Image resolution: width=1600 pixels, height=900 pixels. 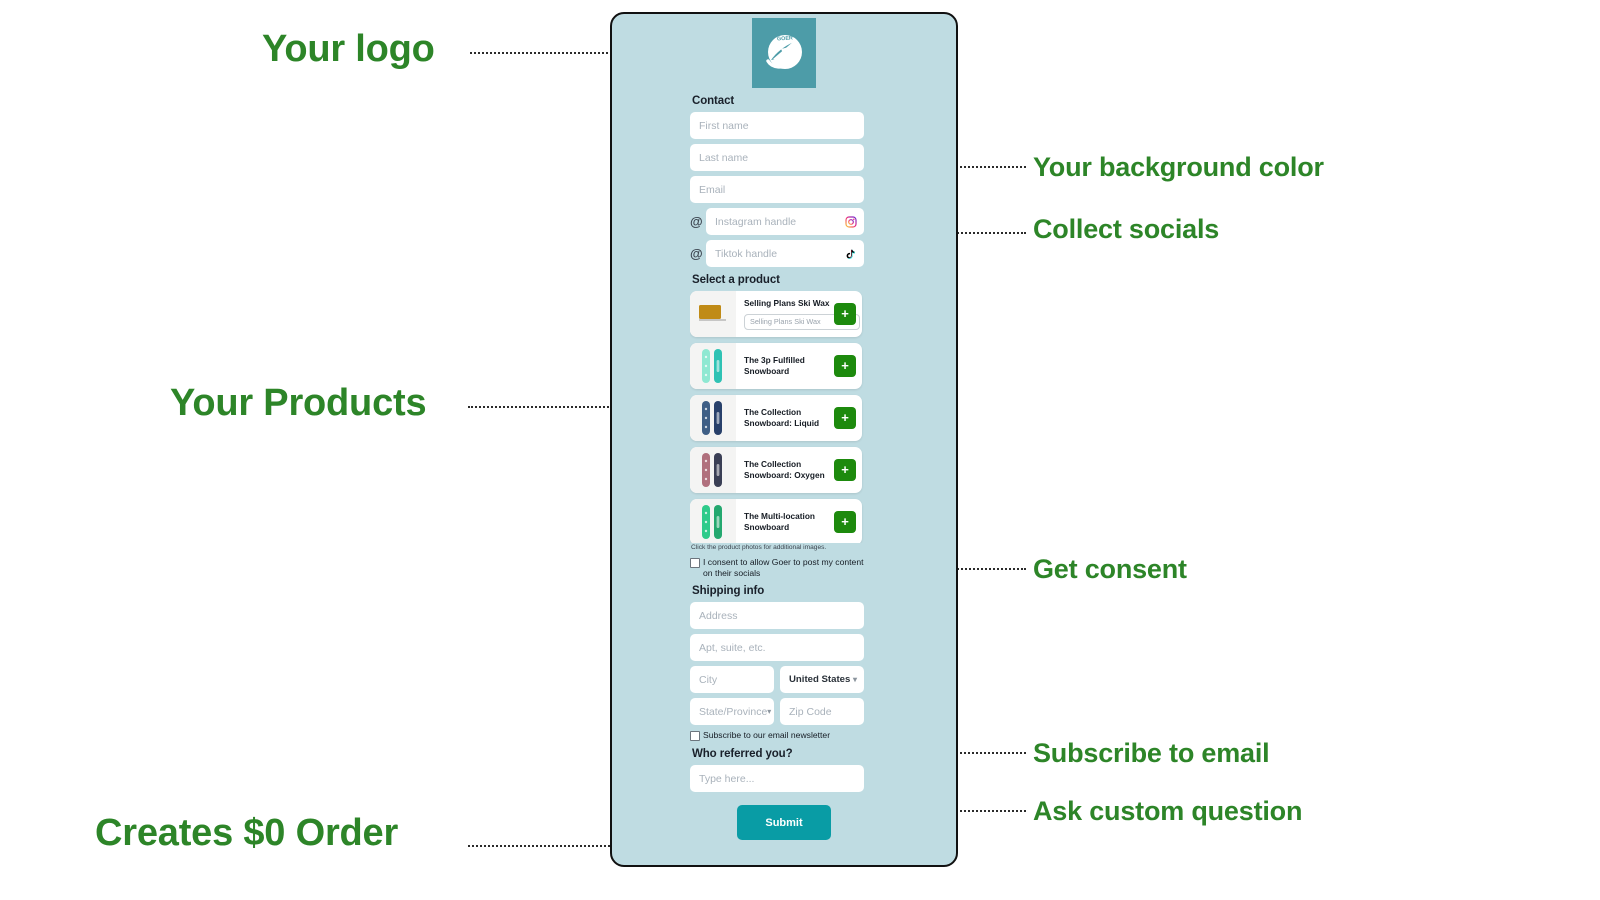 I want to click on email-input: Email, so click(x=777, y=189).